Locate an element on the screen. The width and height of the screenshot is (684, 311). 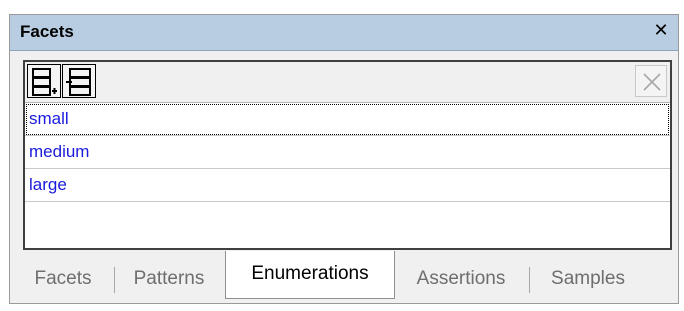
tab-patterns: Patterns is located at coordinates (169, 279).